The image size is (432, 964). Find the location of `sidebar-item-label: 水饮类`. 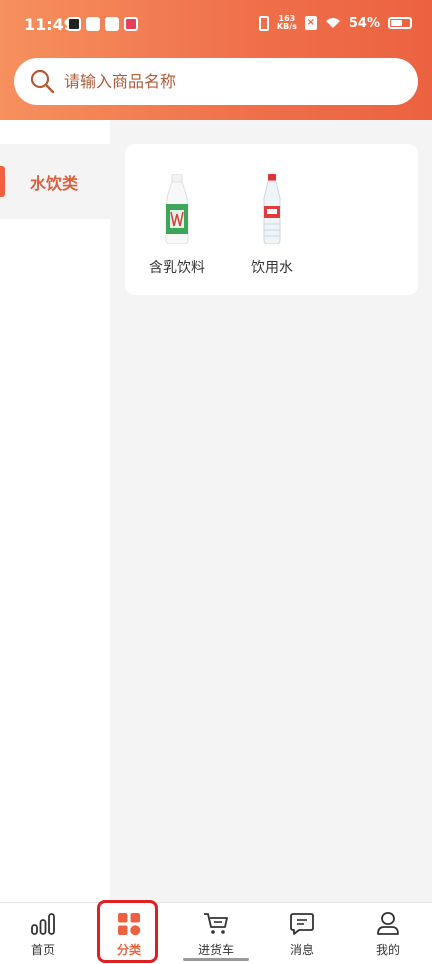

sidebar-item-label: 水饮类 is located at coordinates (54, 183).